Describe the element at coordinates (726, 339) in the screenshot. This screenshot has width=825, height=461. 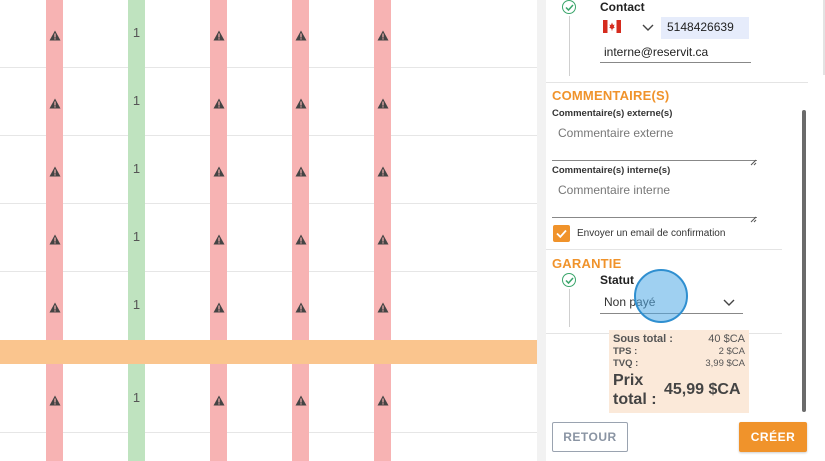
I see `subtotal-value: 40 $CA` at that location.